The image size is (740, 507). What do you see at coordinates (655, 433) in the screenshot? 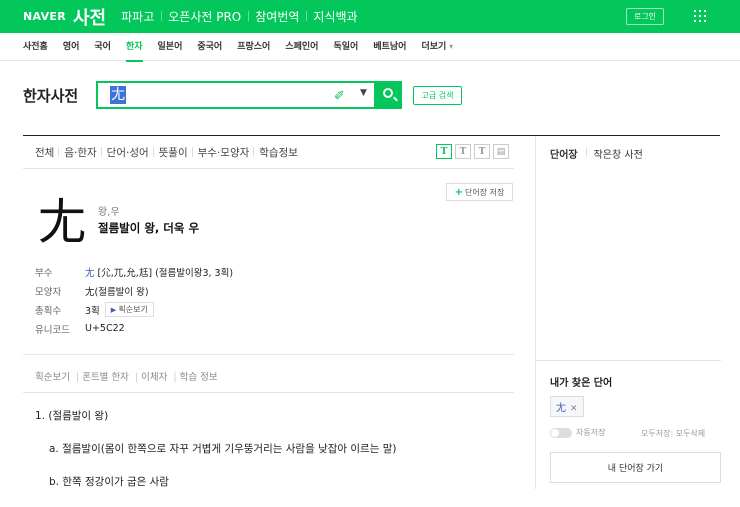
I see `save-all-button: 모두저장` at bounding box center [655, 433].